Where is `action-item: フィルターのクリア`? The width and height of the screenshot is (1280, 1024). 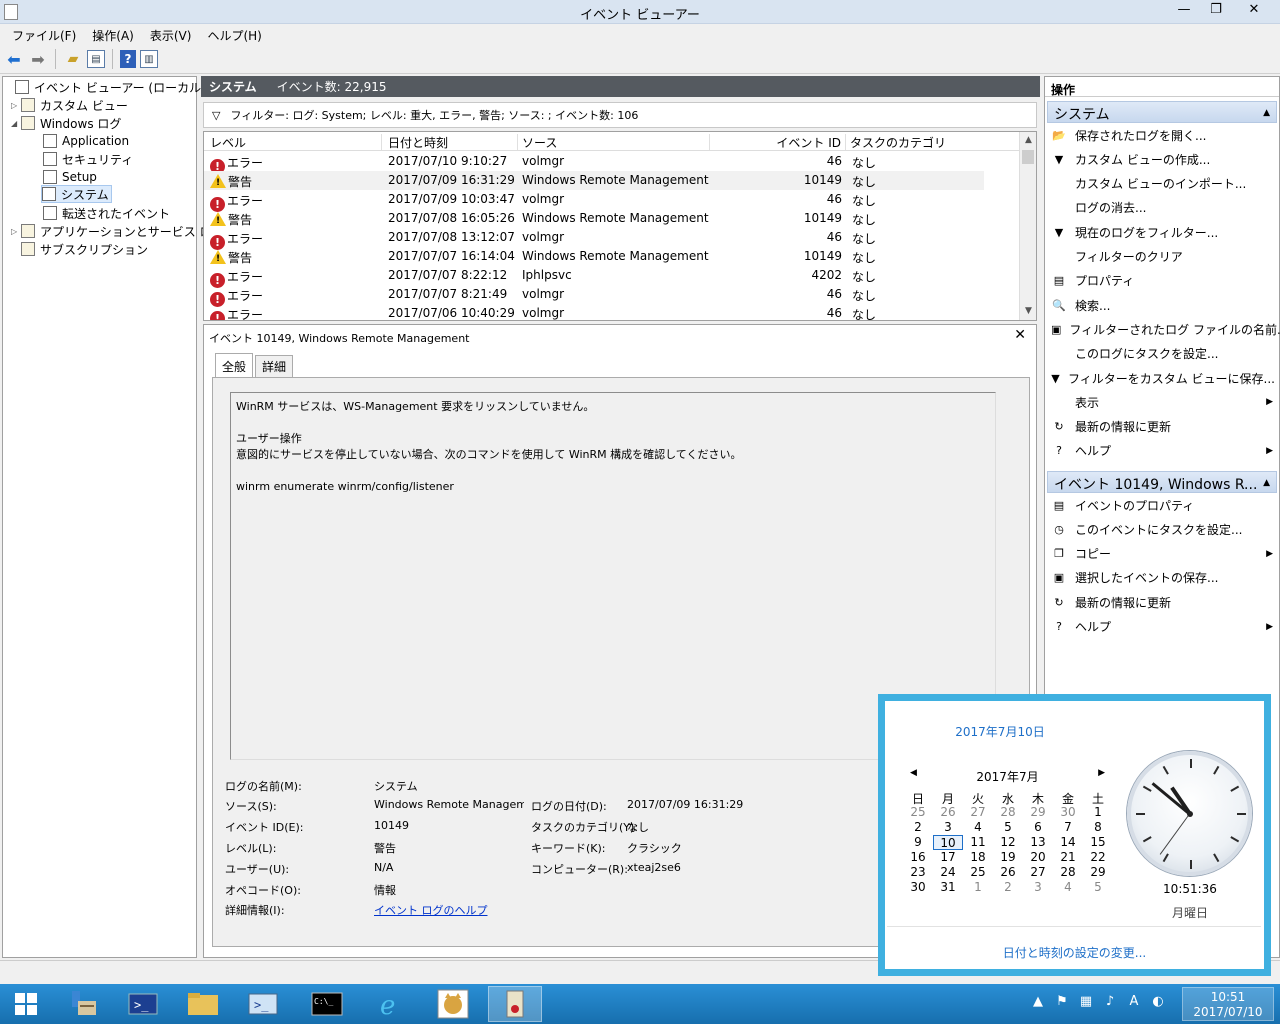
action-item: フィルターのクリア is located at coordinates (1163, 257).